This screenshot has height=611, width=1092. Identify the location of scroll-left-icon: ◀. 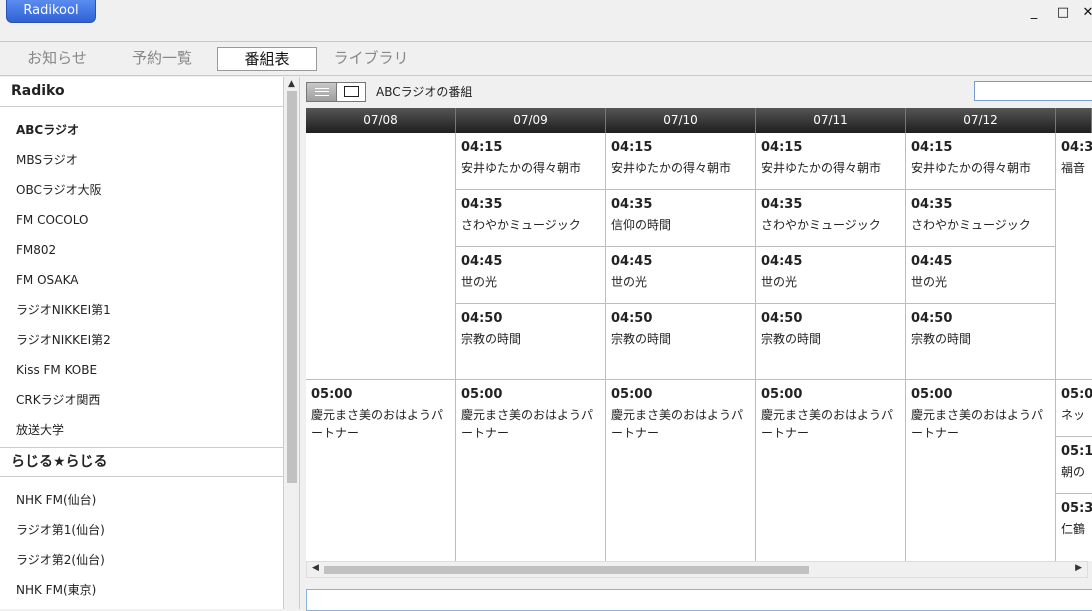
(315, 568).